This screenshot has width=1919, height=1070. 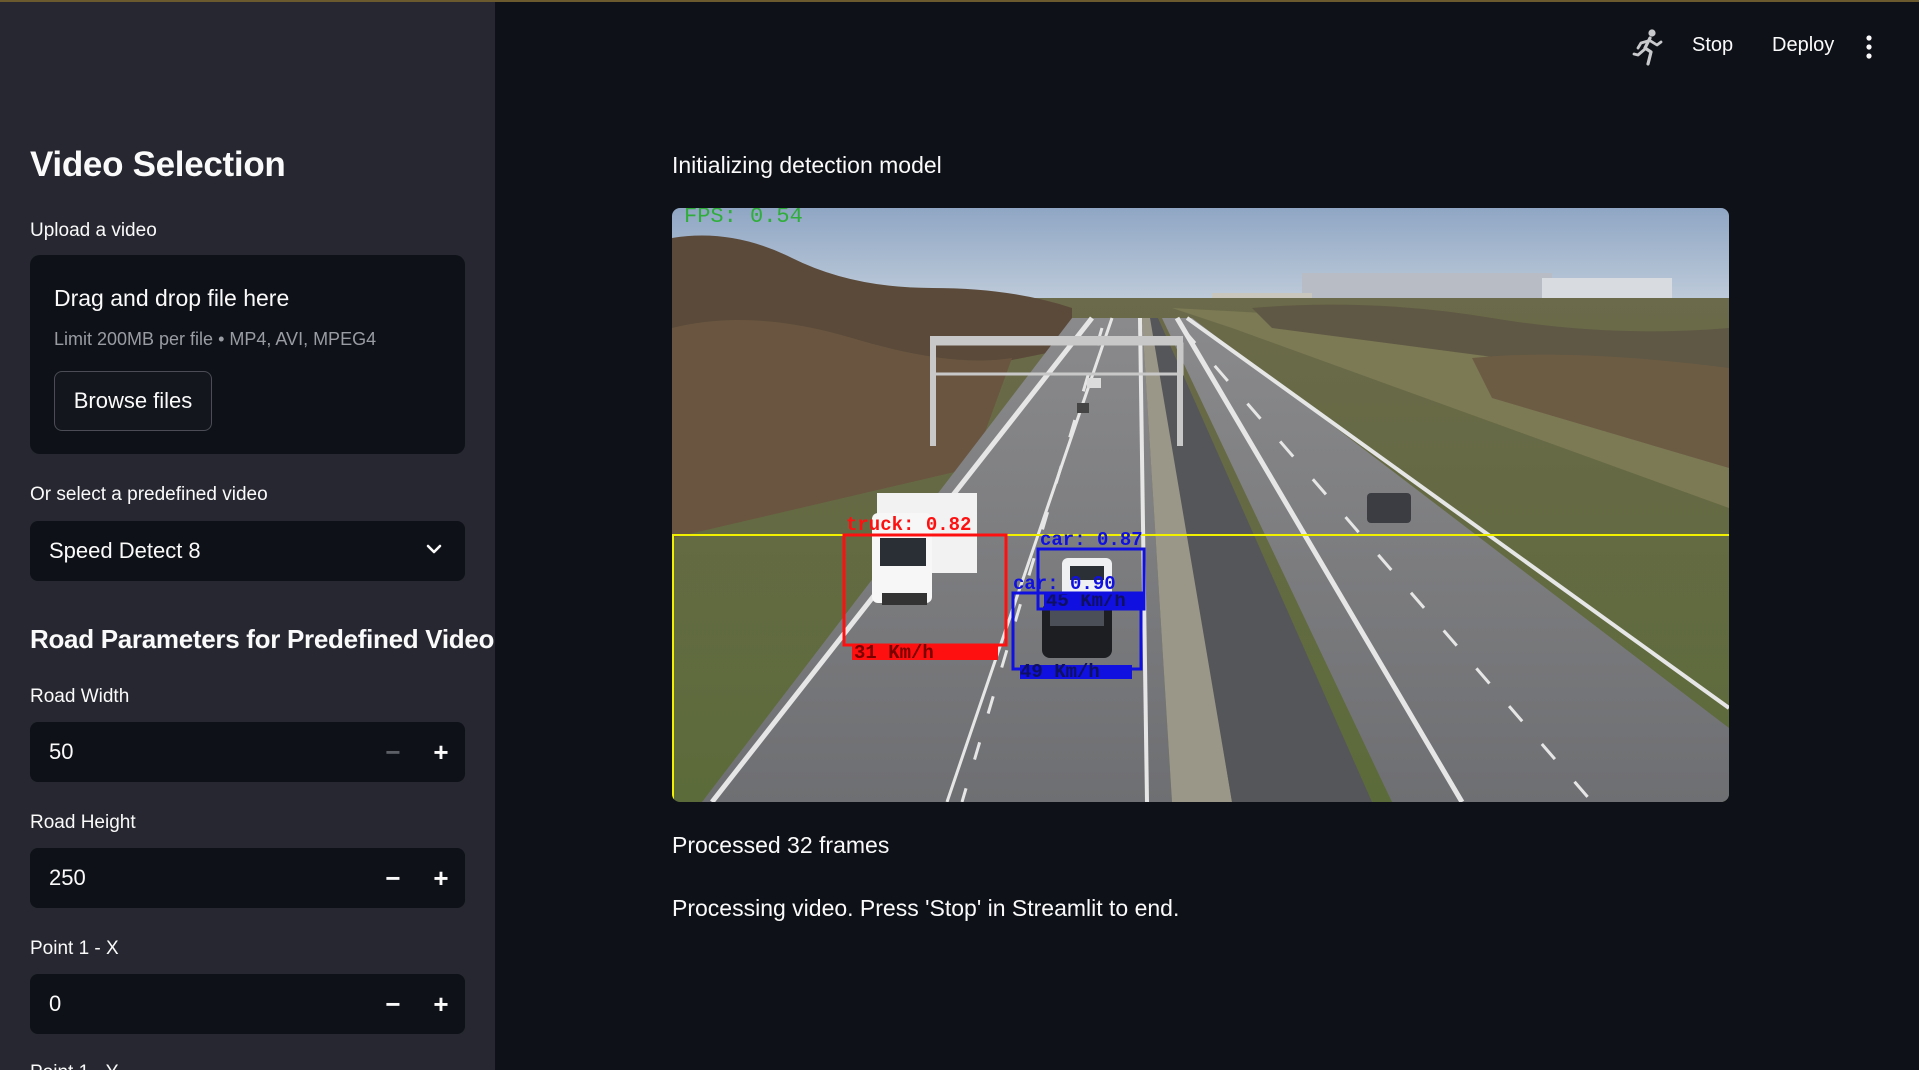 I want to click on chevron-down-icon, so click(x=434, y=549).